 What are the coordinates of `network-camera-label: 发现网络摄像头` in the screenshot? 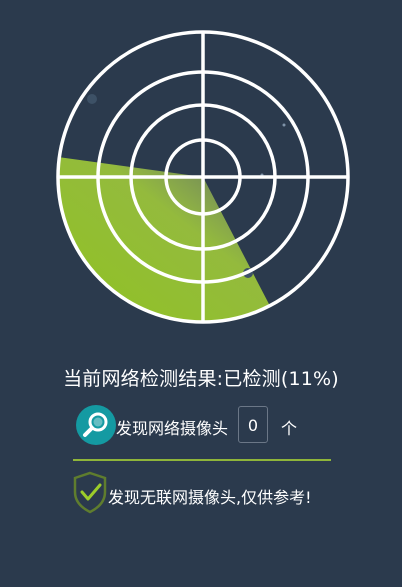 It's located at (172, 428).